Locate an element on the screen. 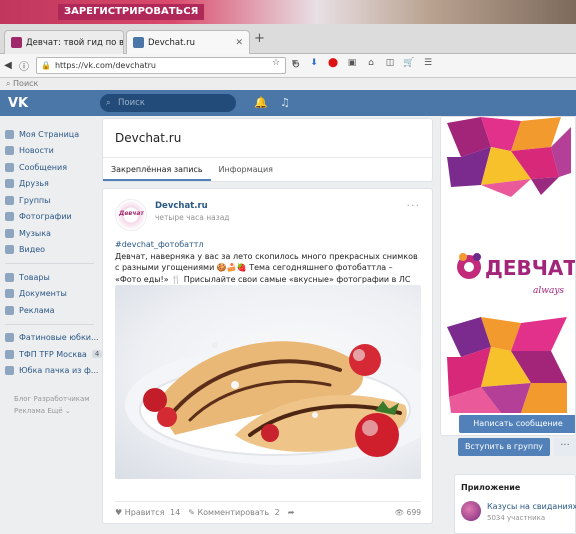 Image resolution: width=576 pixels, height=534 pixels. menu-item-photos: Фотографии is located at coordinates (50, 217).